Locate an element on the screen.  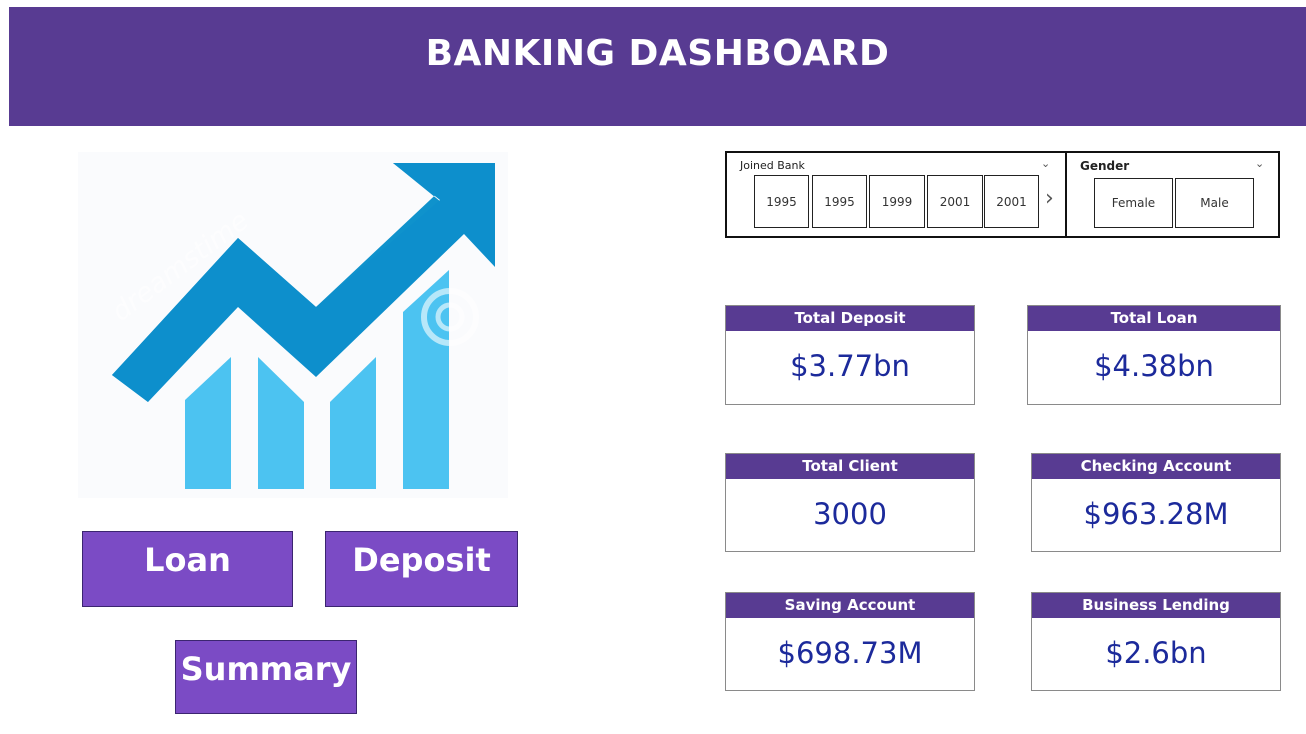
card-value: $2.6bn is located at coordinates (1156, 653).